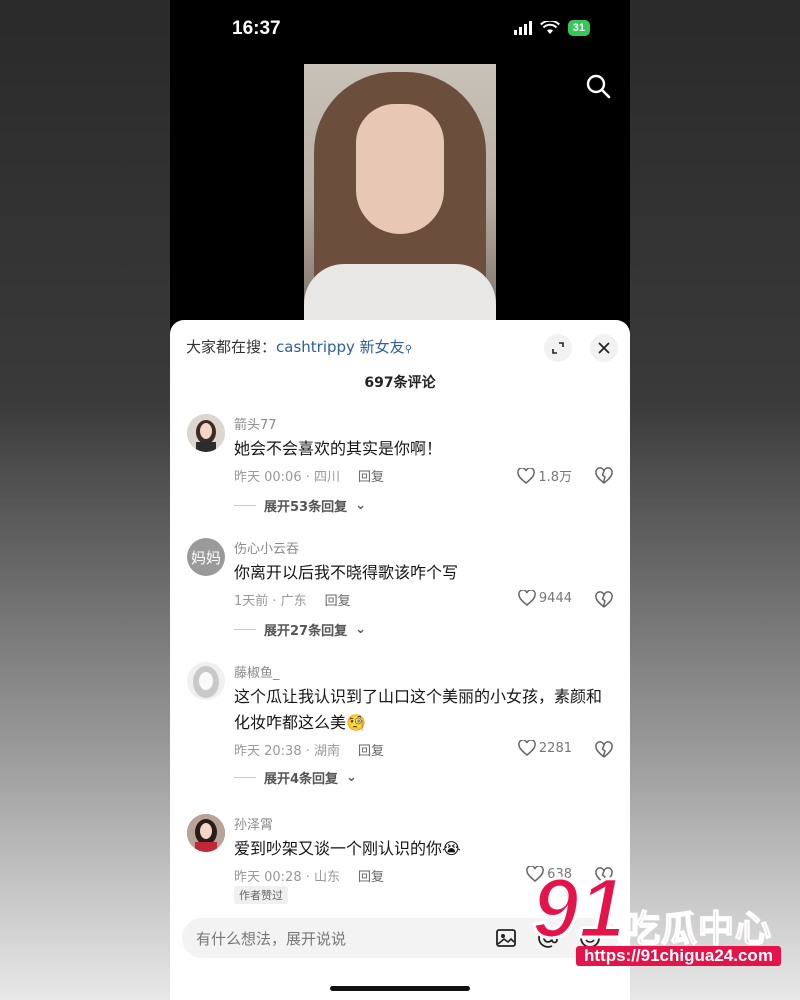 Image resolution: width=800 pixels, height=1000 pixels. I want to click on comment-meta: 昨天 00:06 · 四川 回复, so click(309, 475).